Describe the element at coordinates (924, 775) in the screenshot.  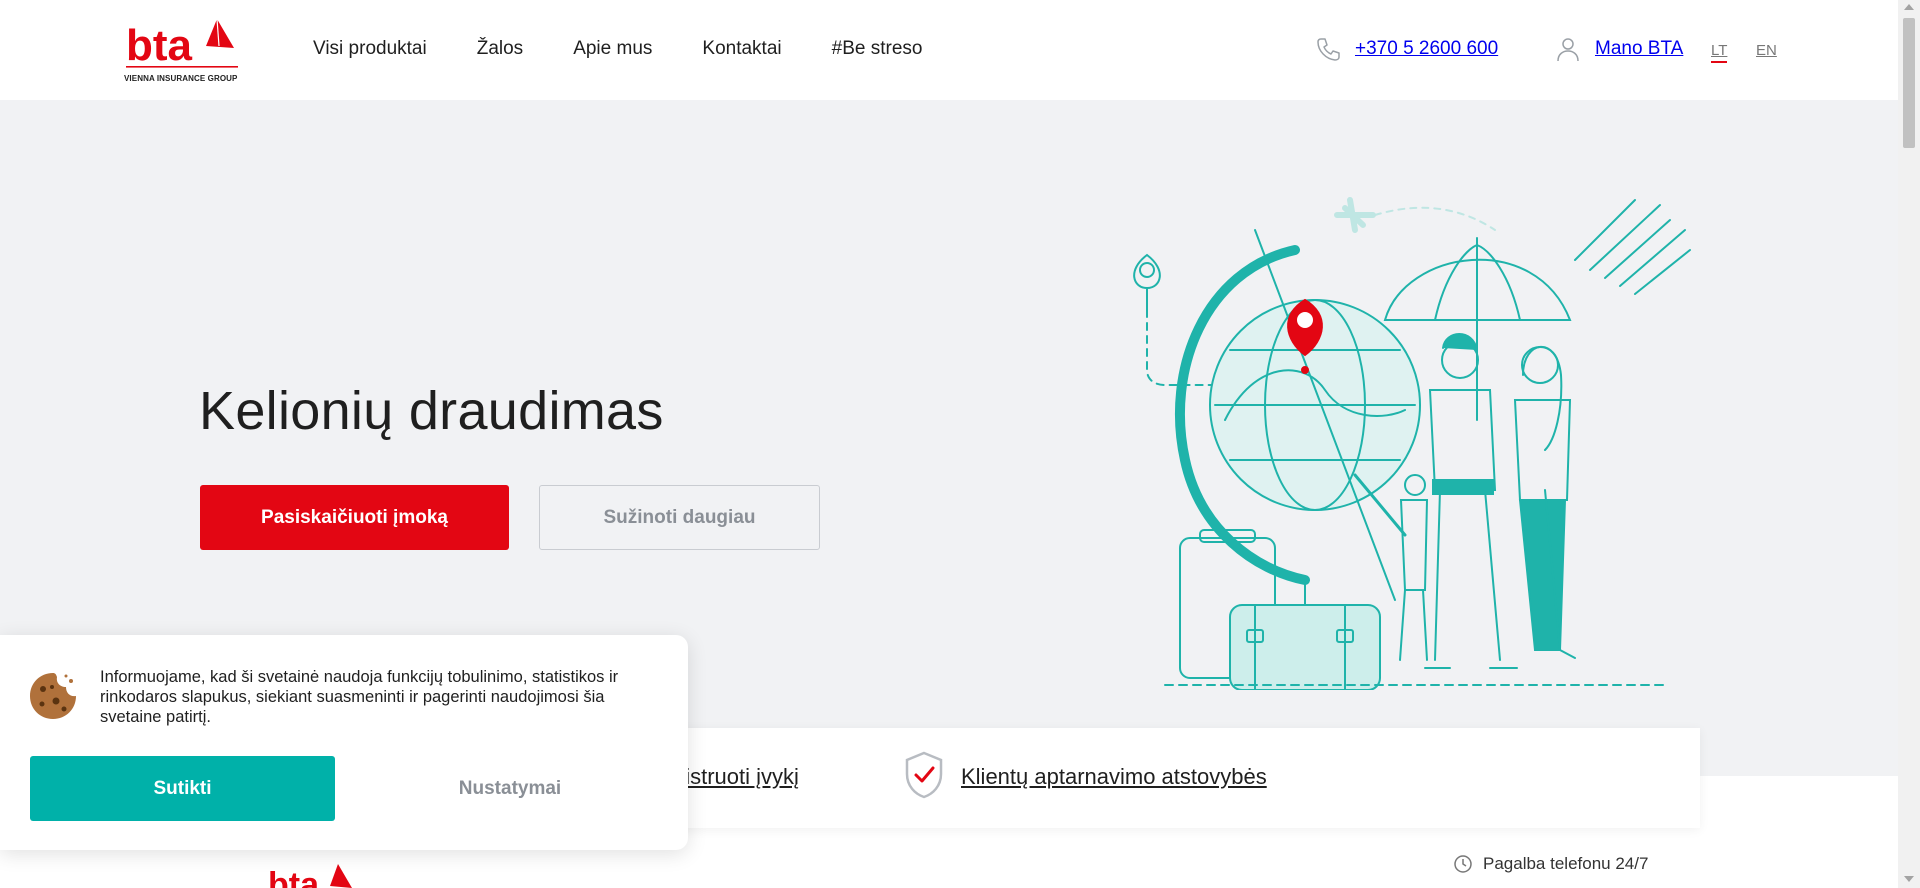
I see `shield-check-icon` at that location.